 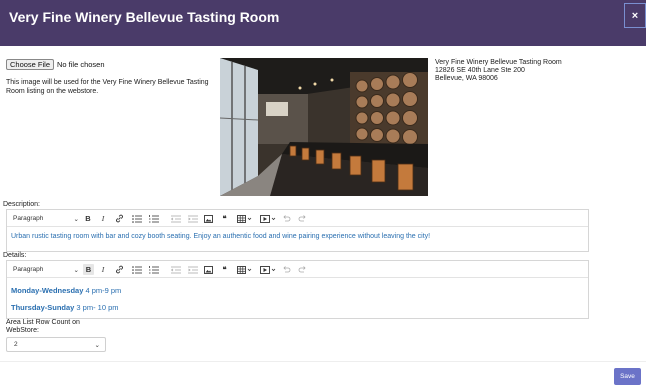 I want to click on choose-file-button: Choose File, so click(x=30, y=64).